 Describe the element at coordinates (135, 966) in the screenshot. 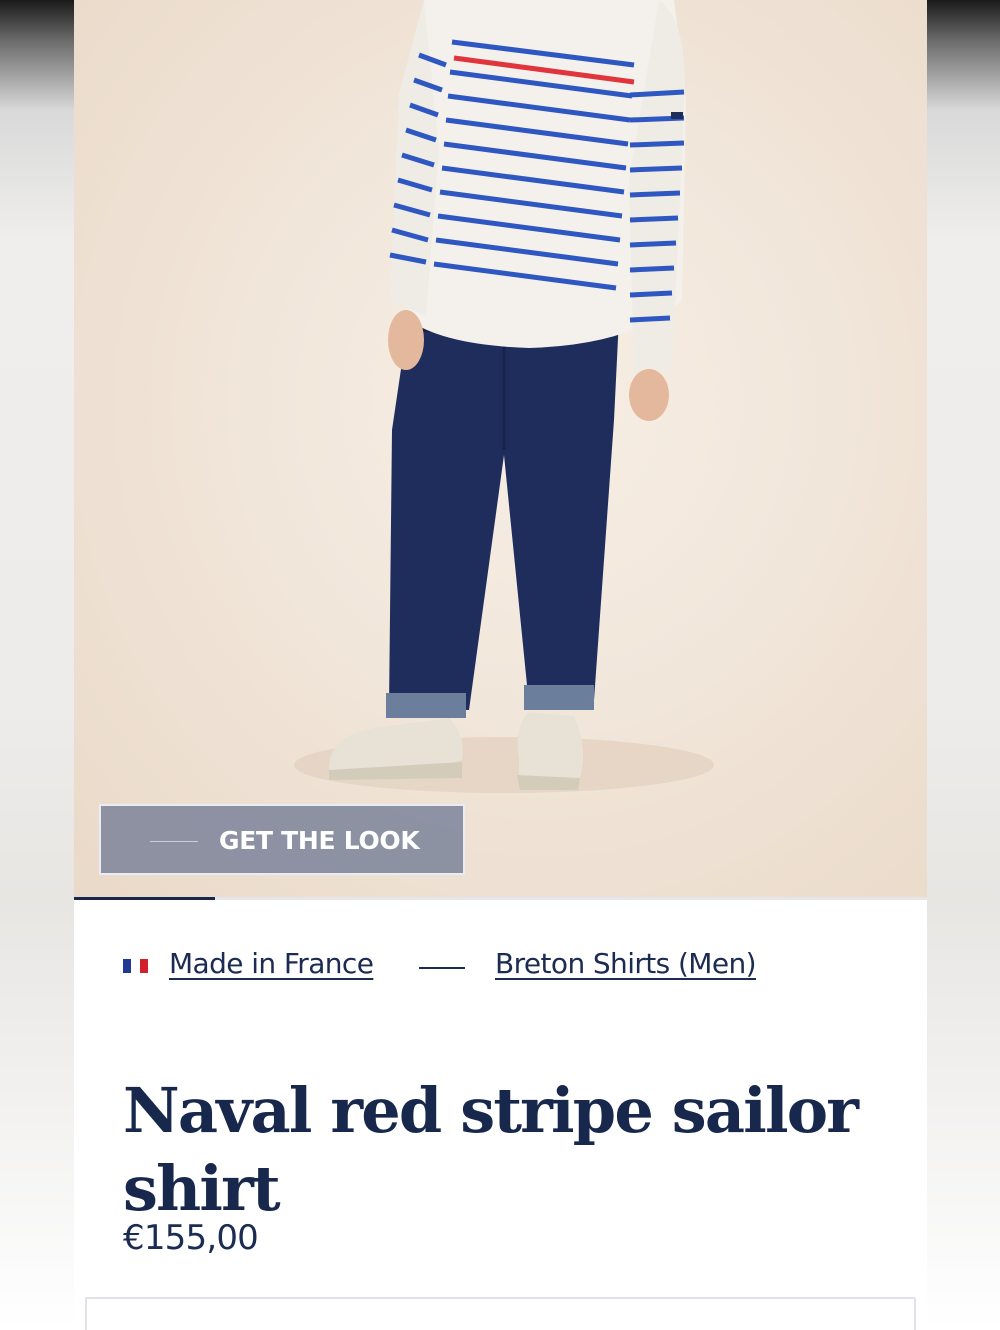

I see `french-flag-icon` at that location.